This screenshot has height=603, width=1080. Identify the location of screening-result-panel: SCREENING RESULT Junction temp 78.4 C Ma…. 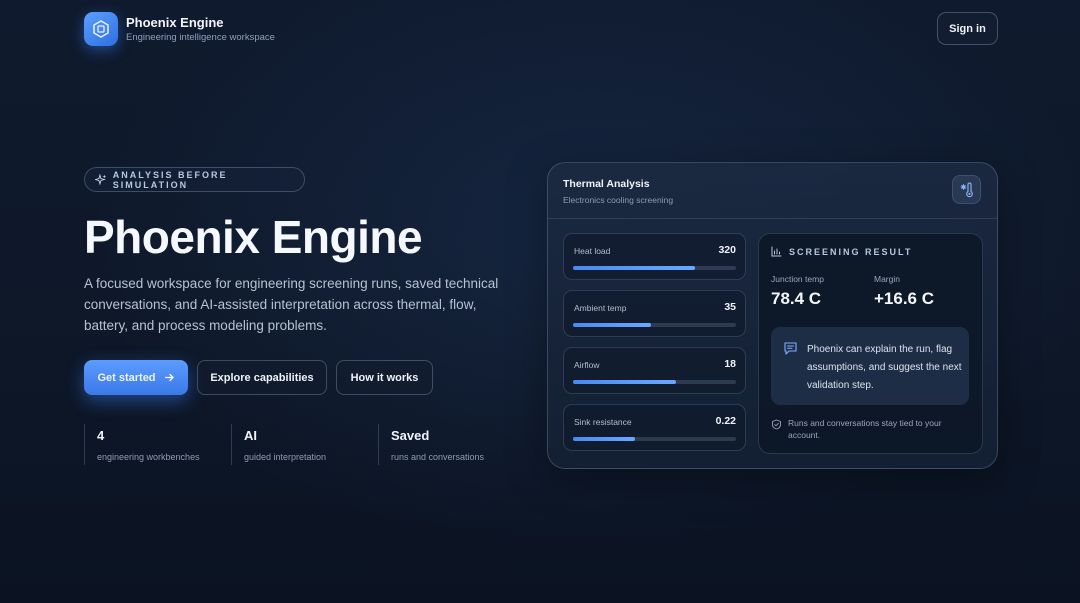
(870, 343).